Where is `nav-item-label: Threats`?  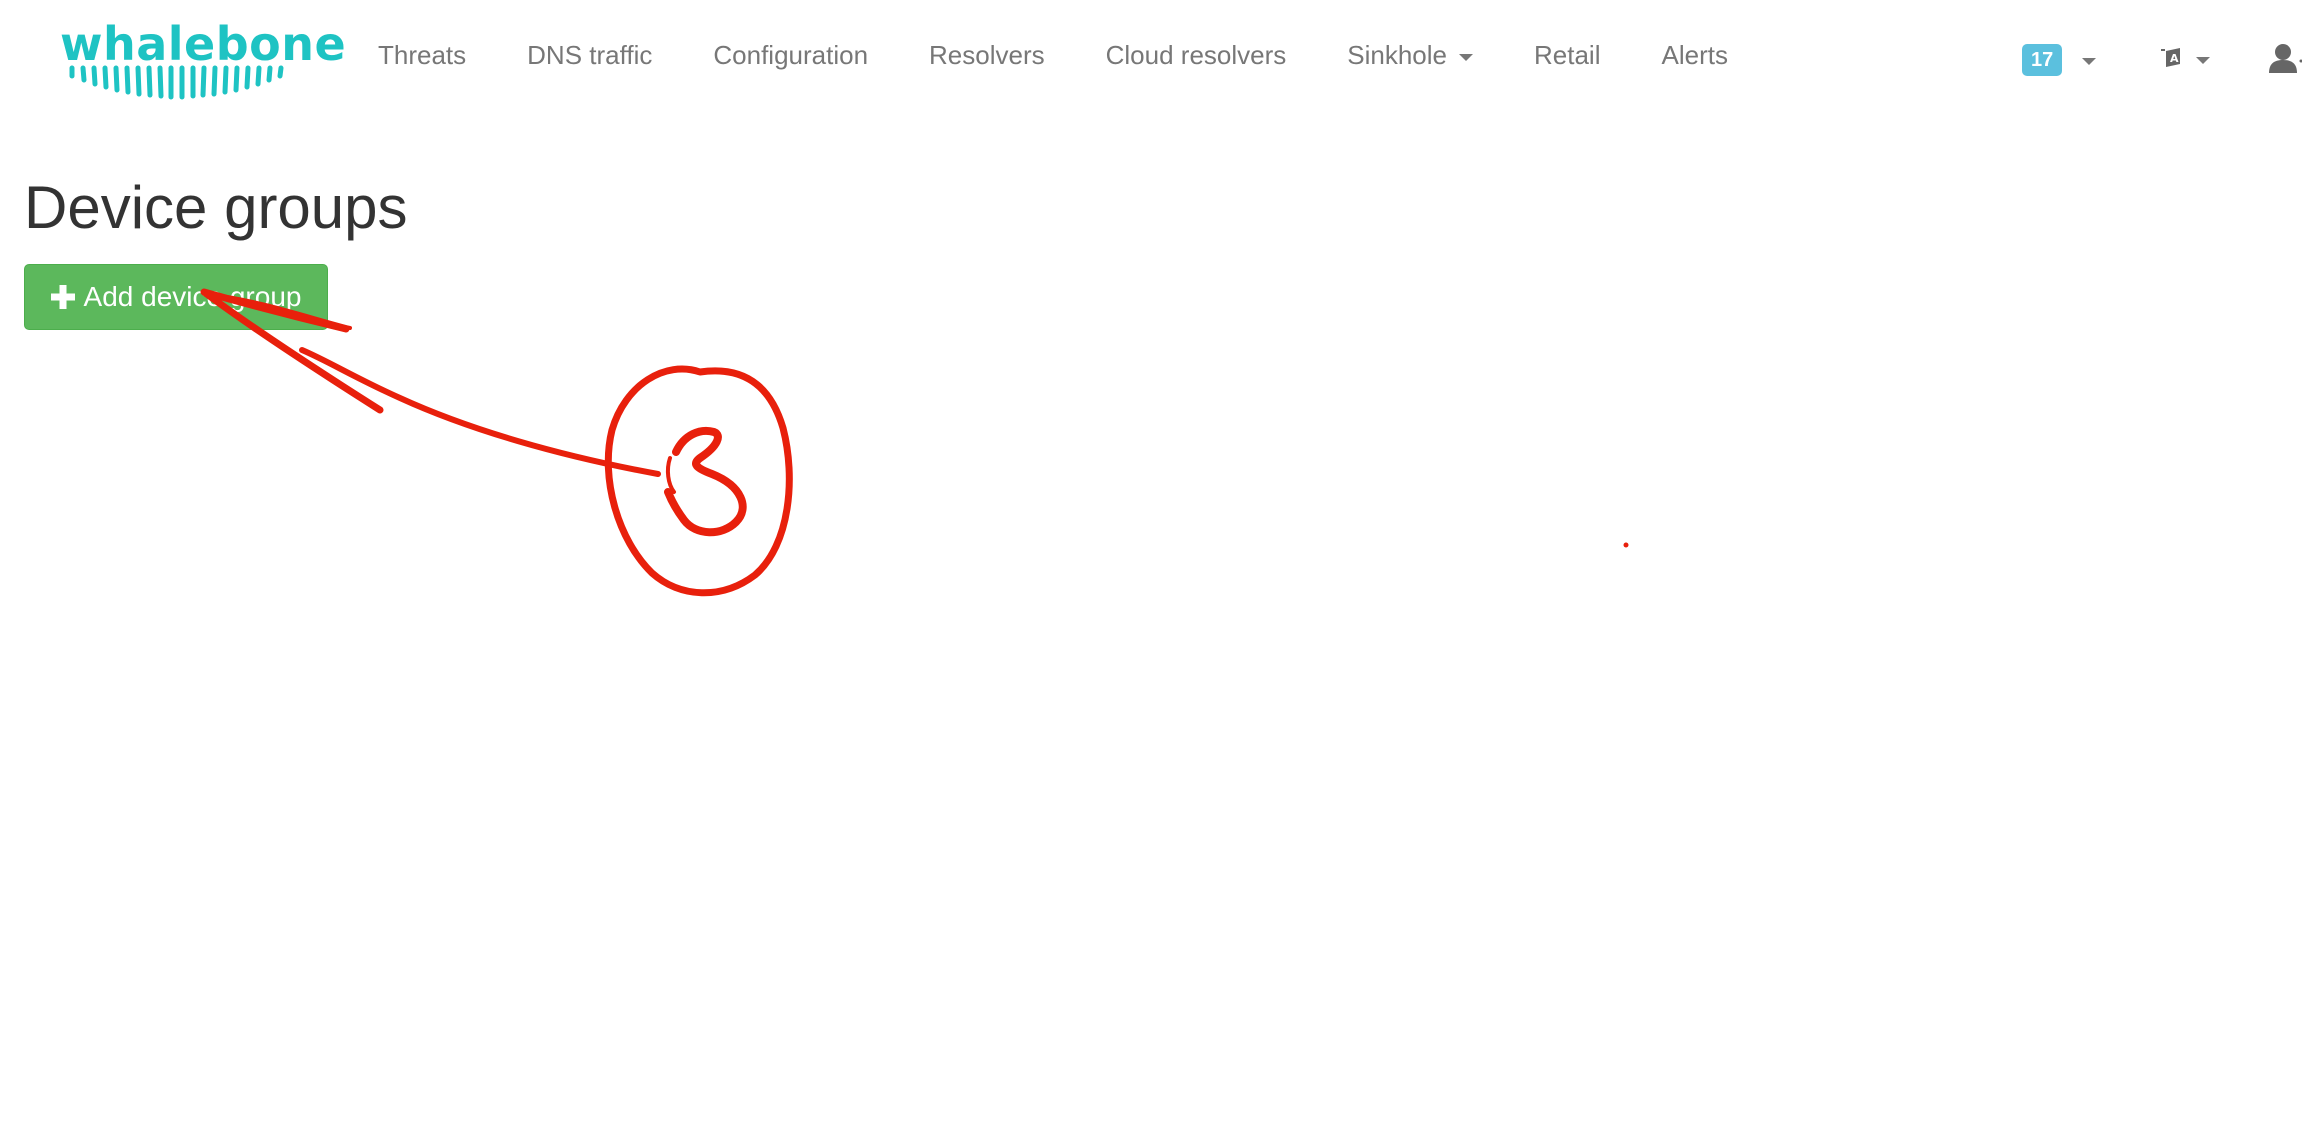
nav-item-label: Threats is located at coordinates (422, 55).